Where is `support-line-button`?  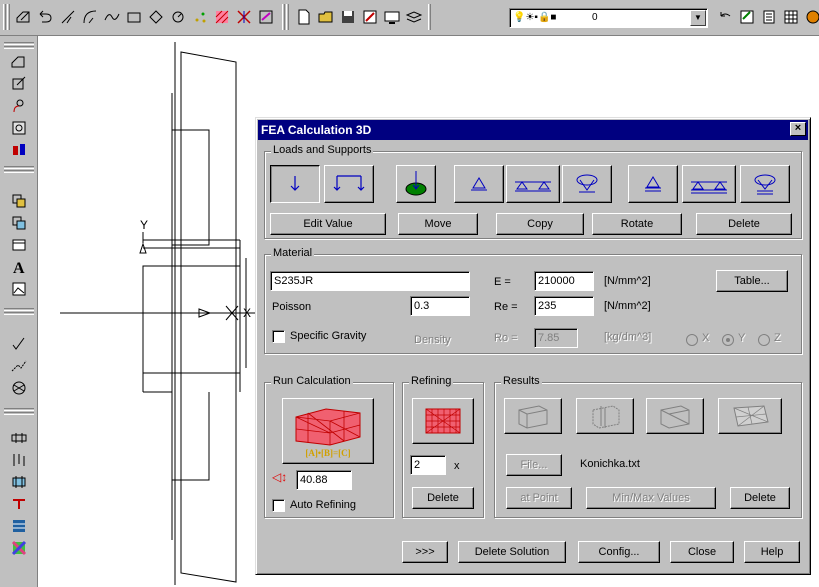 support-line-button is located at coordinates (533, 184).